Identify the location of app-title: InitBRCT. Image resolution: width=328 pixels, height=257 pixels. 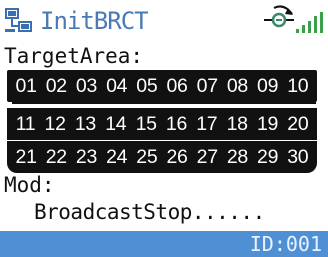
(94, 21).